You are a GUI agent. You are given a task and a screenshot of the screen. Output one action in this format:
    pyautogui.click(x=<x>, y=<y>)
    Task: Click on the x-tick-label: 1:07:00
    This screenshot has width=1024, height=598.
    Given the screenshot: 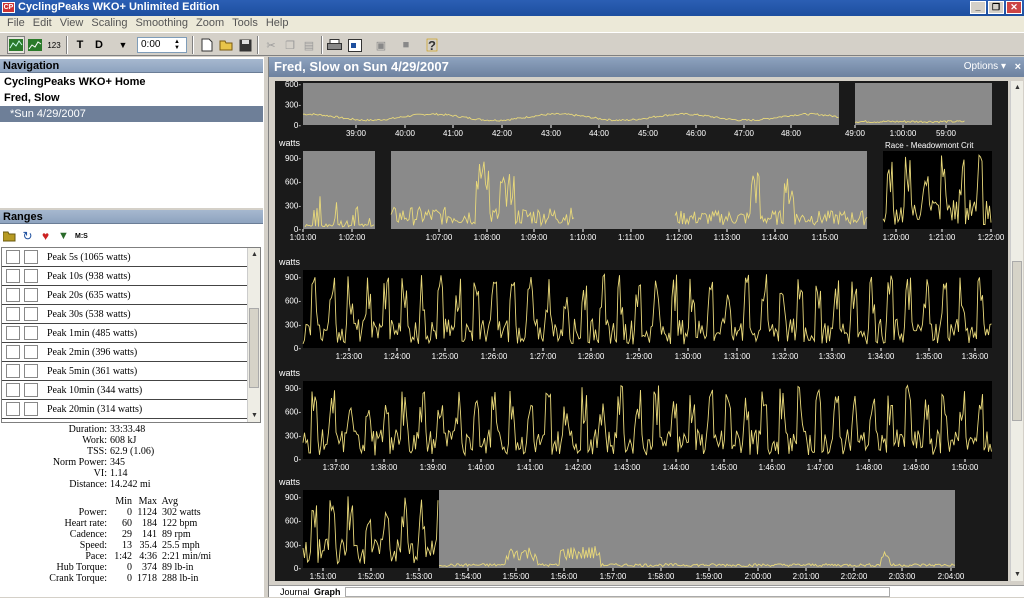 What is the action you would take?
    pyautogui.click(x=439, y=237)
    